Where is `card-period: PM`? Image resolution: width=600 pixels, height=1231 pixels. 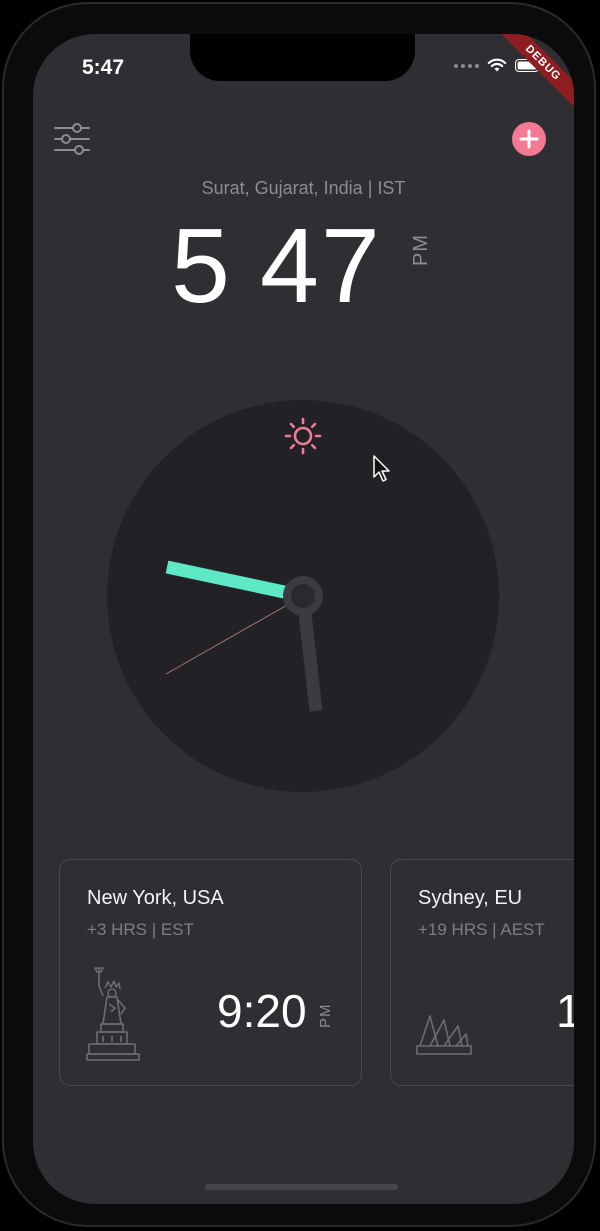 card-period: PM is located at coordinates (325, 1016).